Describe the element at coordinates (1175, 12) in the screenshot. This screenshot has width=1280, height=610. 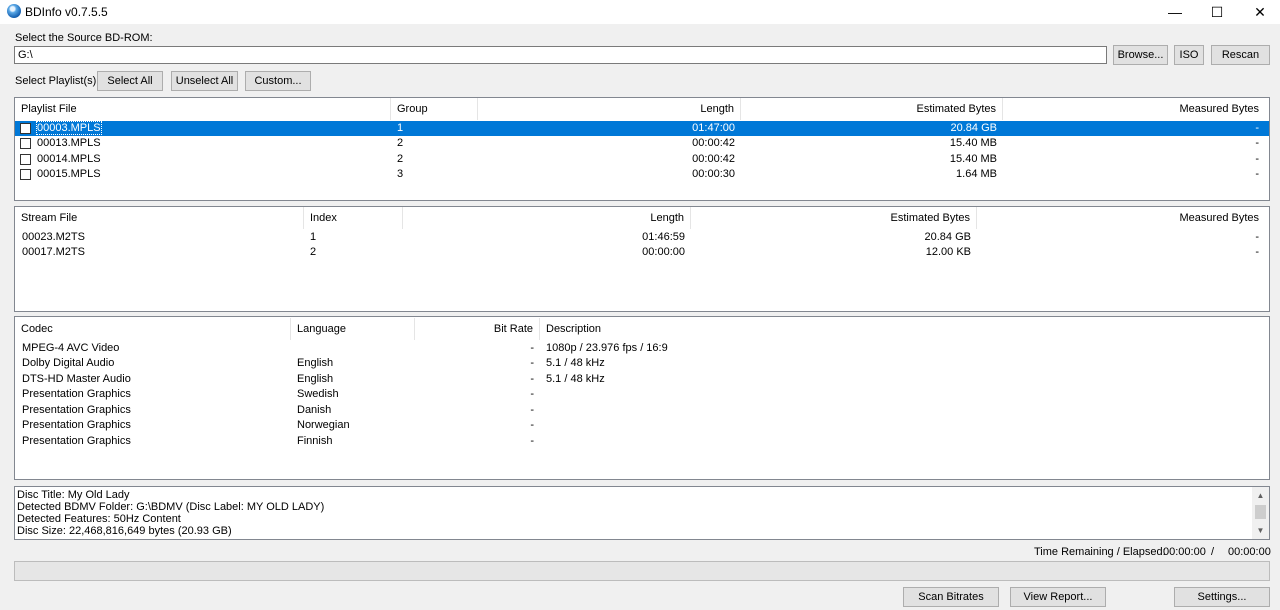
I see `minimize-button: —` at that location.